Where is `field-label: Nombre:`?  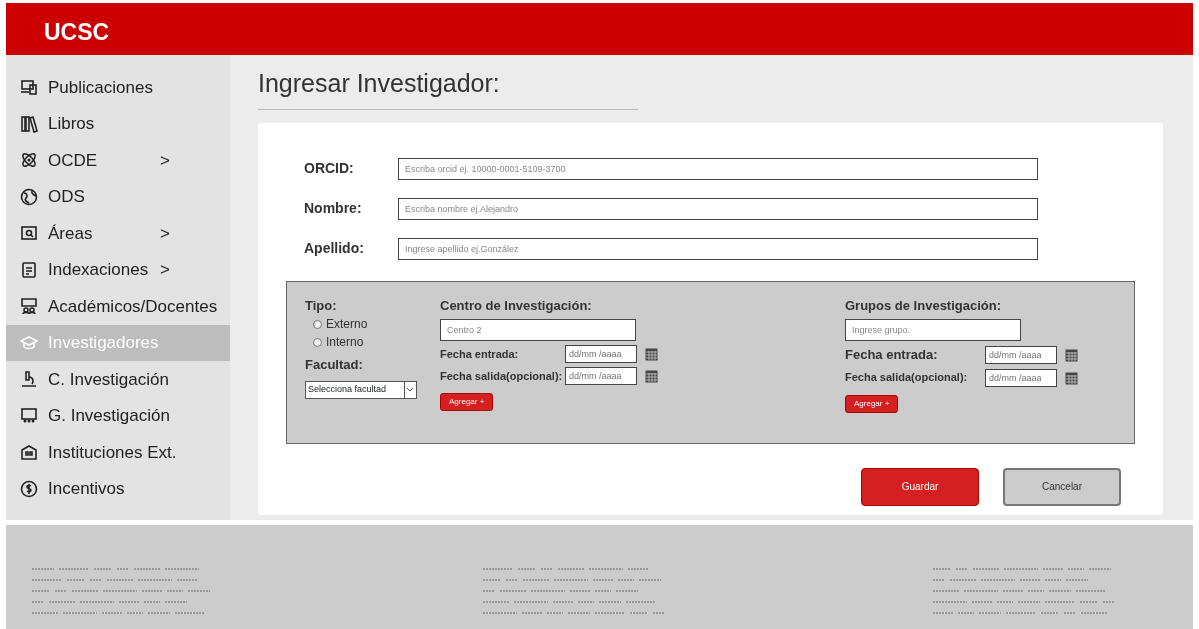 field-label: Nombre: is located at coordinates (333, 208).